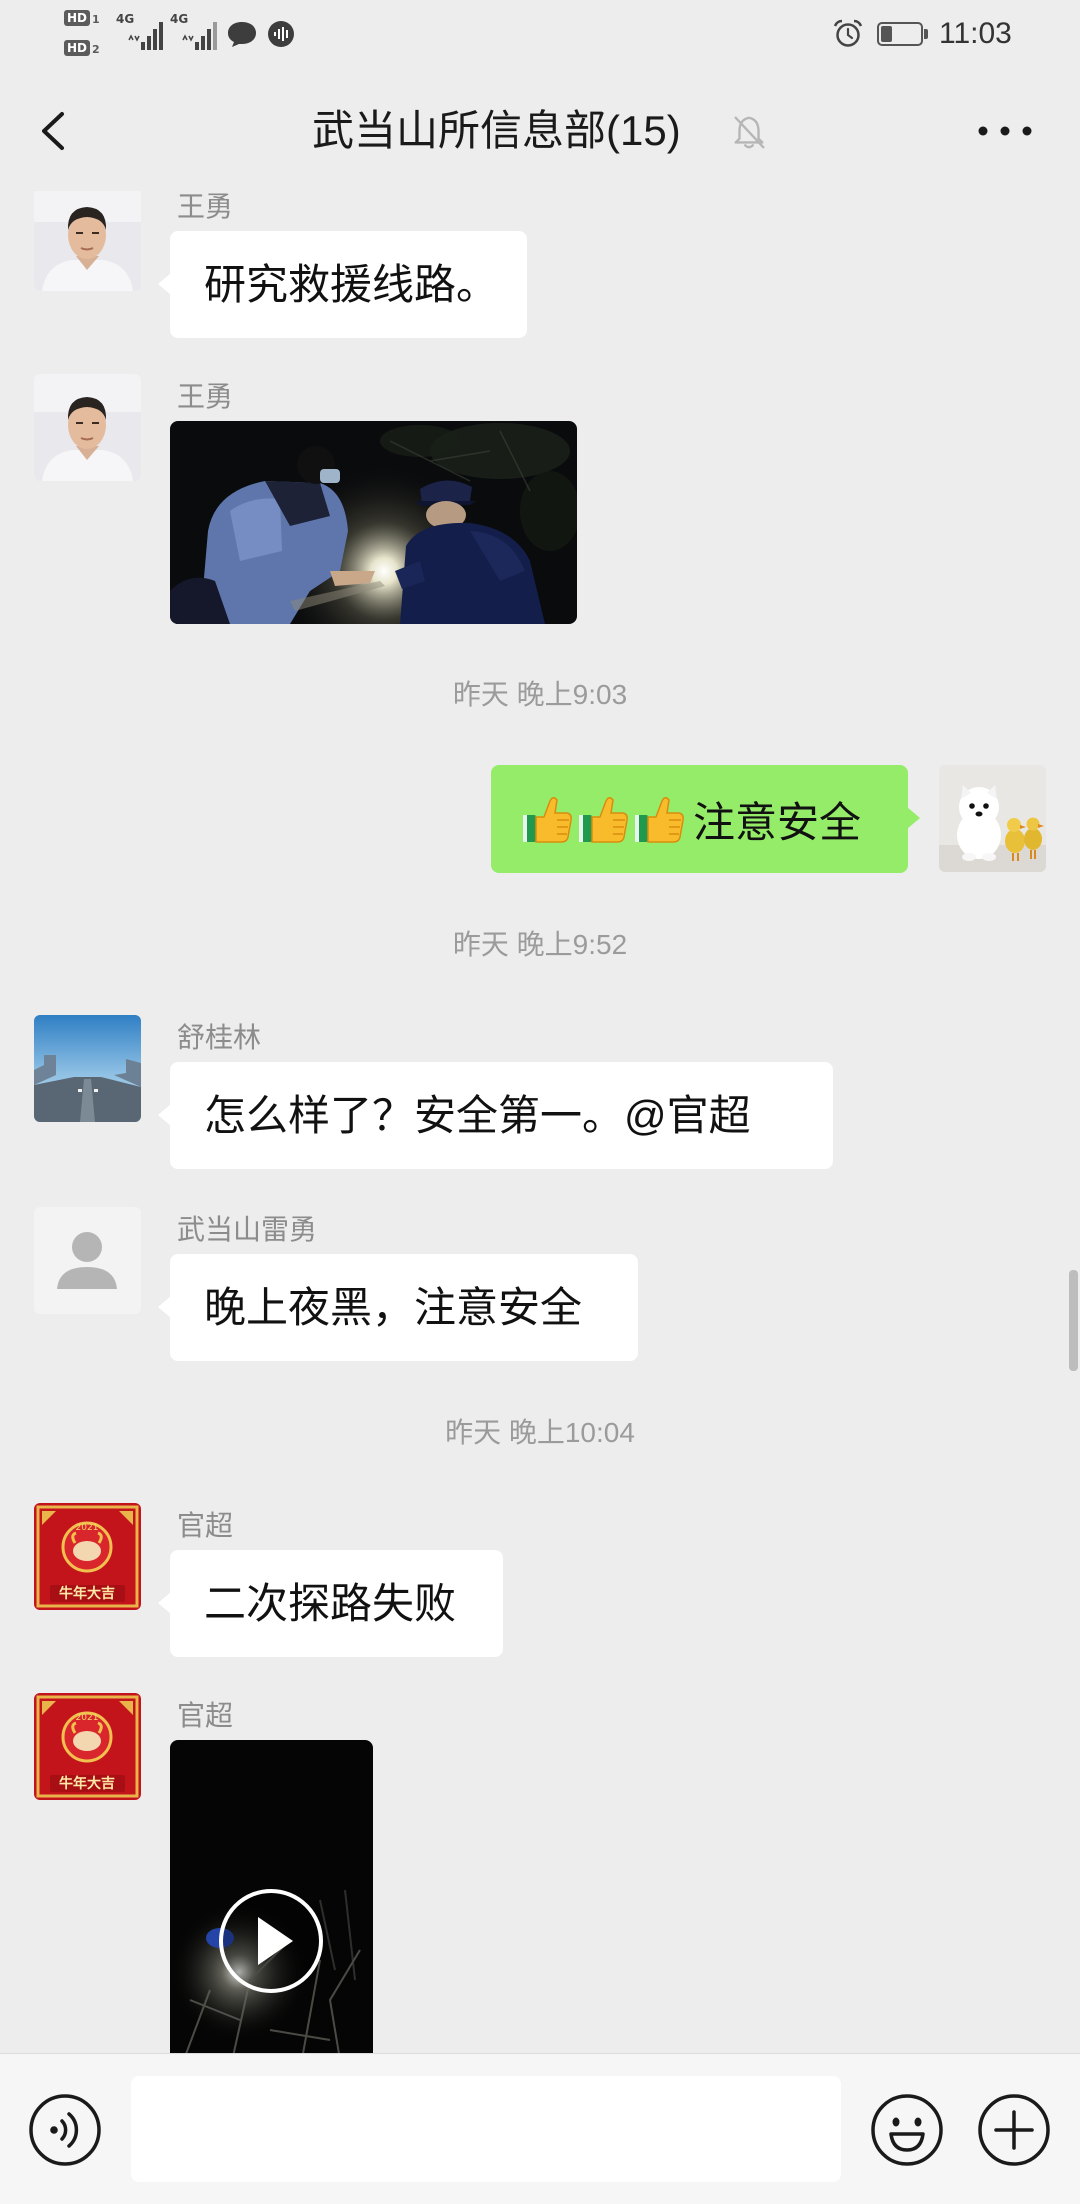  I want to click on alarm-icon, so click(848, 33).